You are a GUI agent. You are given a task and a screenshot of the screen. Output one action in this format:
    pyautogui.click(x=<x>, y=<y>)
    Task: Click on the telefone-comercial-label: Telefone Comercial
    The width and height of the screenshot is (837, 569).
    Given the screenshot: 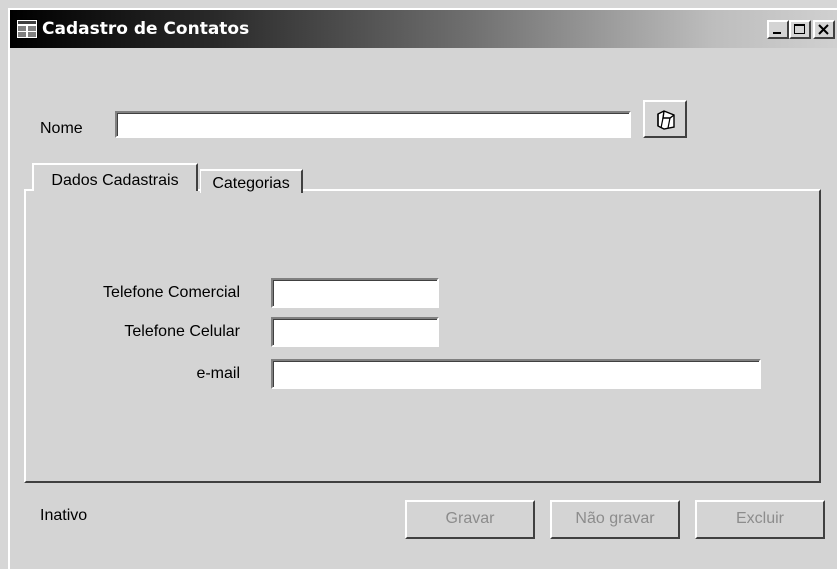 What is the action you would take?
    pyautogui.click(x=171, y=292)
    